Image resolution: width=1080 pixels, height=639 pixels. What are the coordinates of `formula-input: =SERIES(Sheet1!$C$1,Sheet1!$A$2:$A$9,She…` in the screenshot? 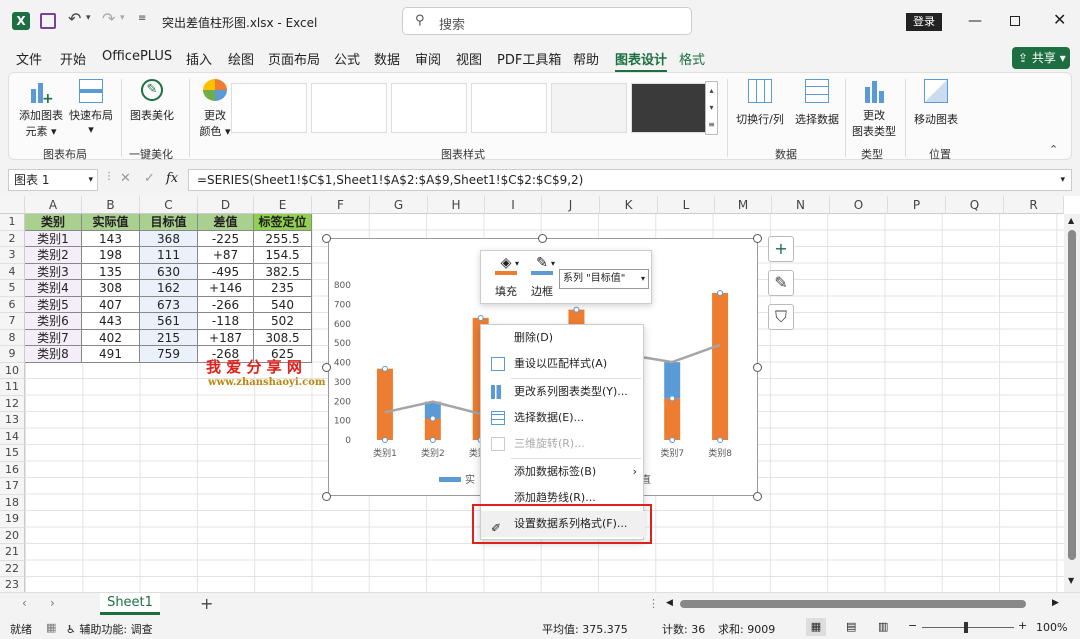 It's located at (630, 180).